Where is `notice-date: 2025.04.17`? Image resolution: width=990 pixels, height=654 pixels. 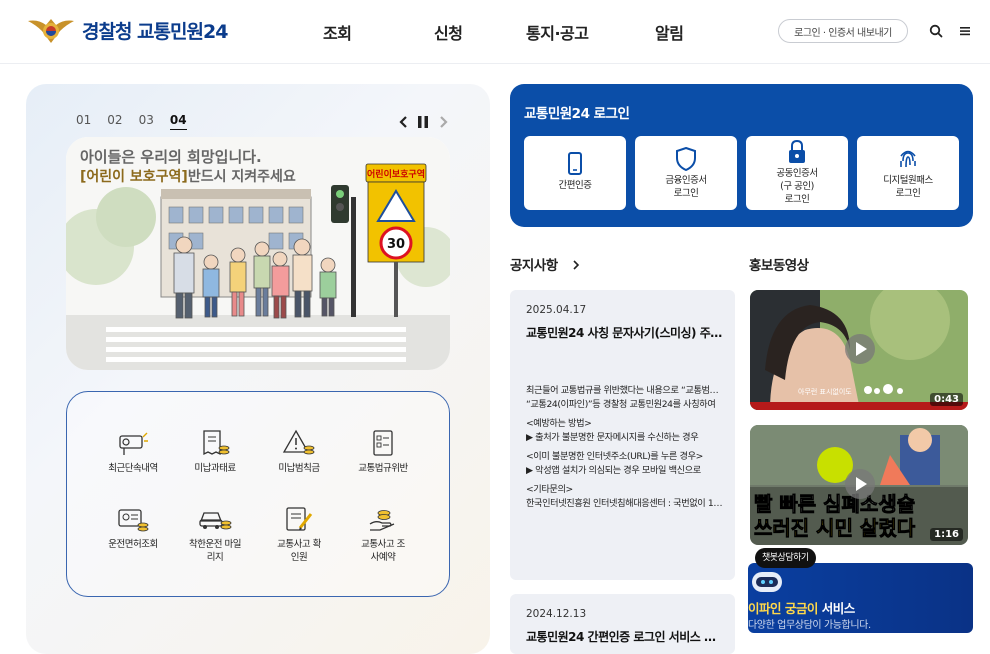
notice-date: 2025.04.17 is located at coordinates (556, 310).